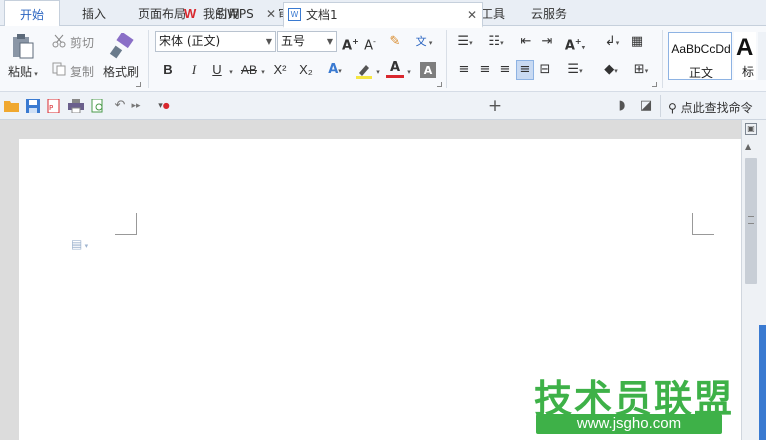 The image size is (766, 440). Describe the element at coordinates (428, 70) in the screenshot. I see `character-shading-icon: A` at that location.